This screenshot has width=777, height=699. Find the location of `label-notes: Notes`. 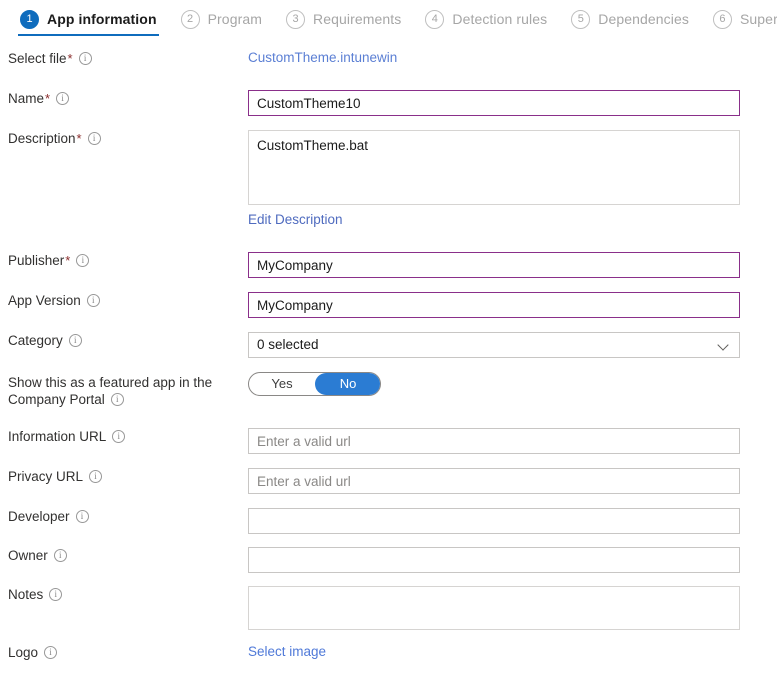

label-notes: Notes is located at coordinates (124, 594).